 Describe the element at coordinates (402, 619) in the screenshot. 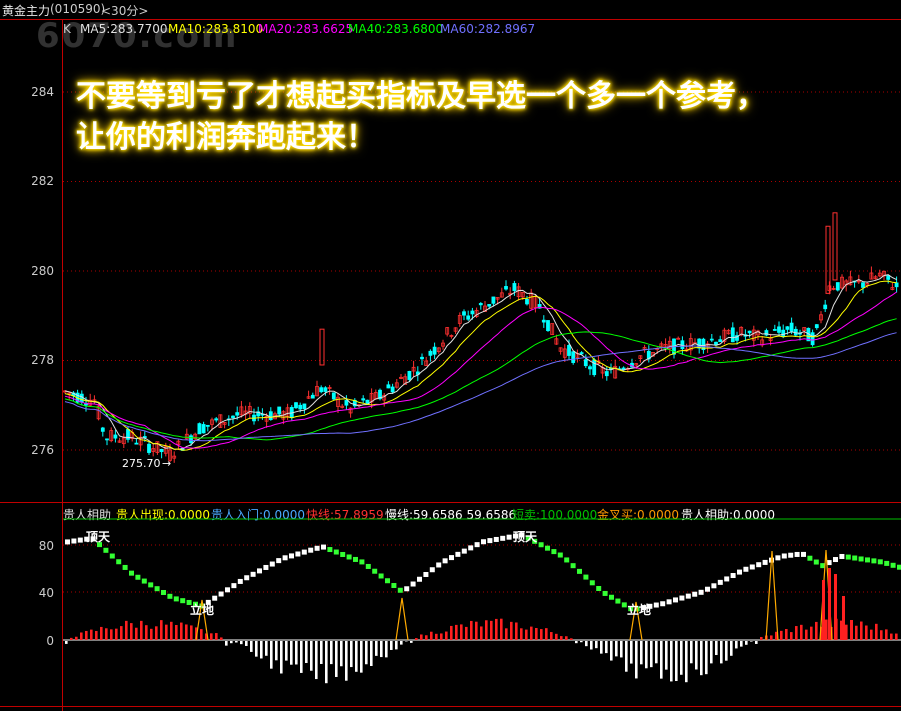

I see `signal-spike` at that location.